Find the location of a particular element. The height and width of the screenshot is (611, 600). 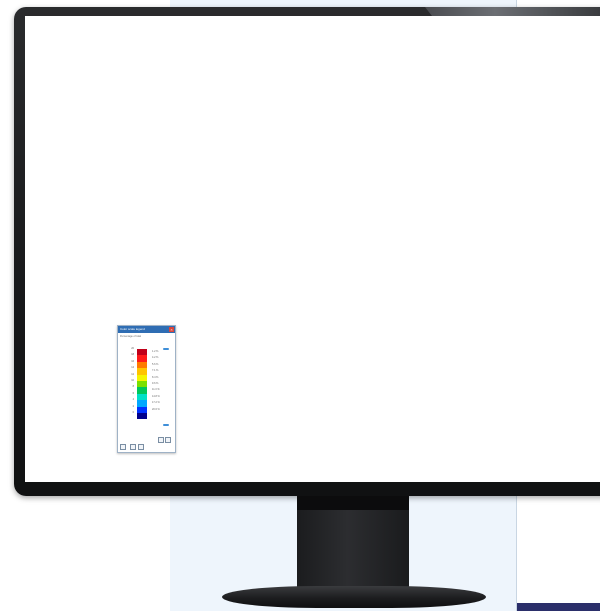

scroll-down-button is located at coordinates (166, 425).